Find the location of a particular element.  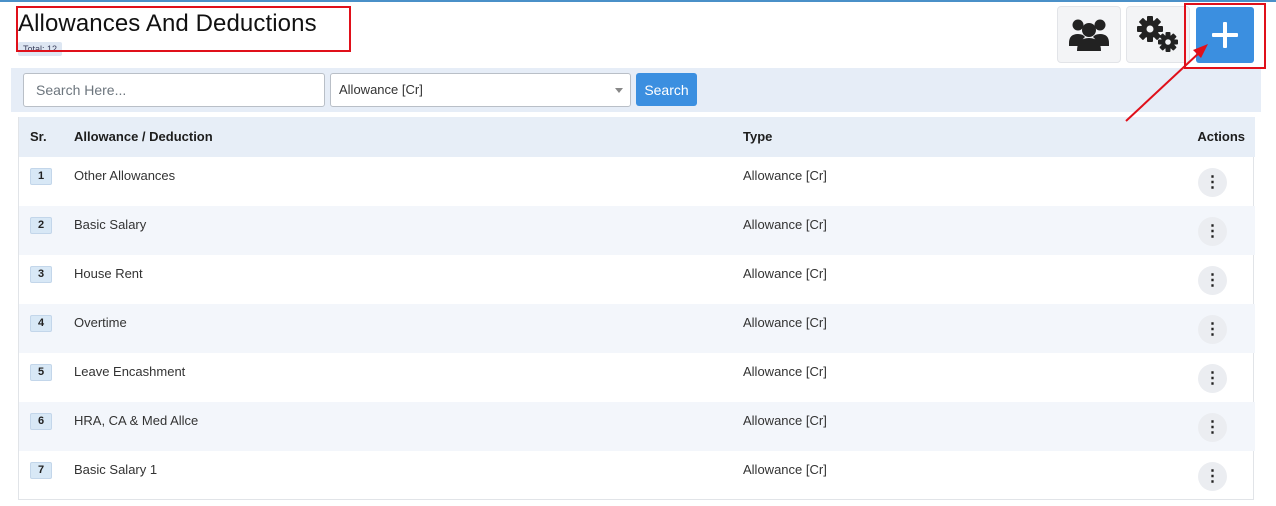

row-sr-badge: 1 is located at coordinates (41, 176).